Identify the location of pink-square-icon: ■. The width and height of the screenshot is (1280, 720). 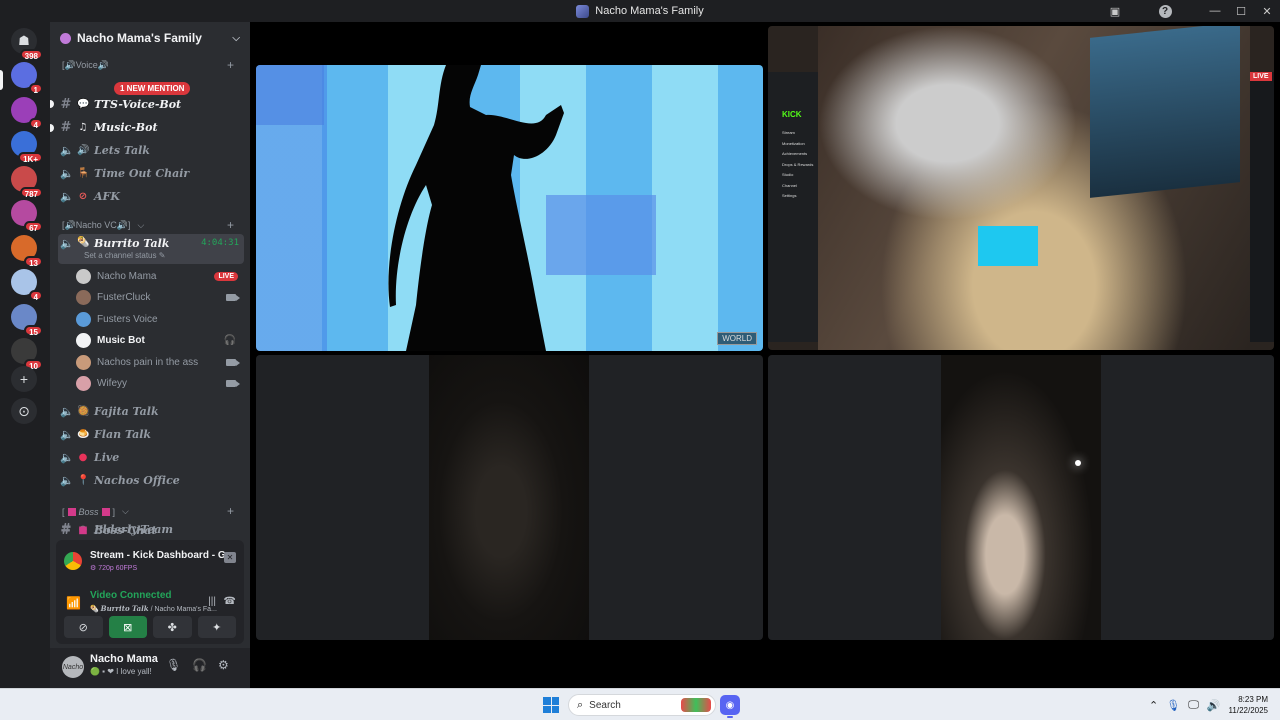
(83, 530).